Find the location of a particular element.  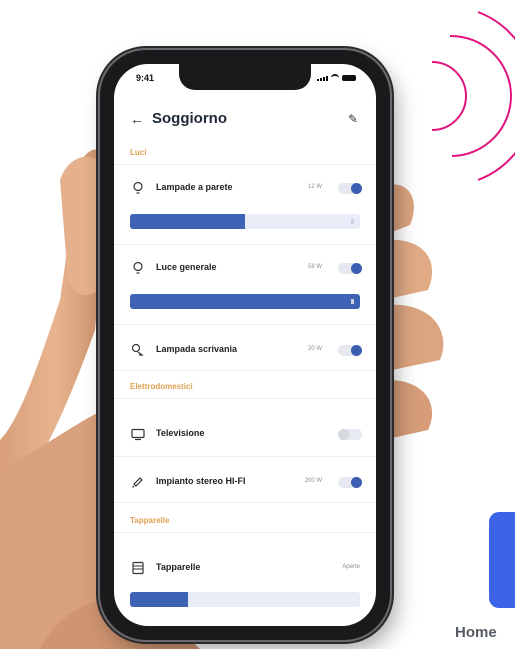

device-label: Tapparelle is located at coordinates (178, 567).